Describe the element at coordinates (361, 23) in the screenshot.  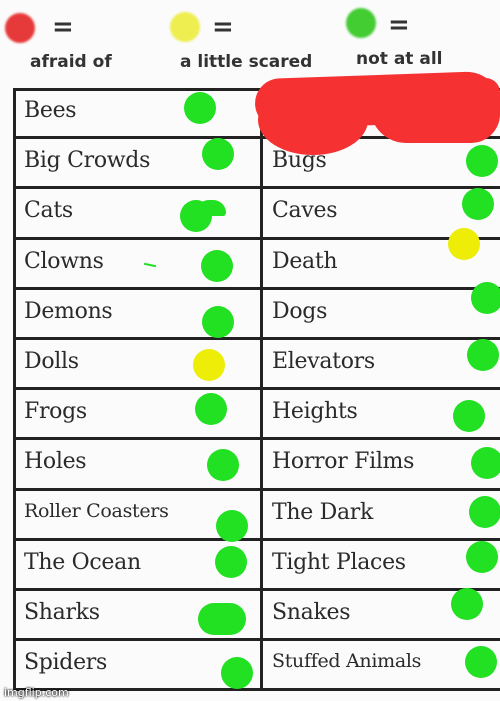
I see `green-legend-dot-icon` at that location.